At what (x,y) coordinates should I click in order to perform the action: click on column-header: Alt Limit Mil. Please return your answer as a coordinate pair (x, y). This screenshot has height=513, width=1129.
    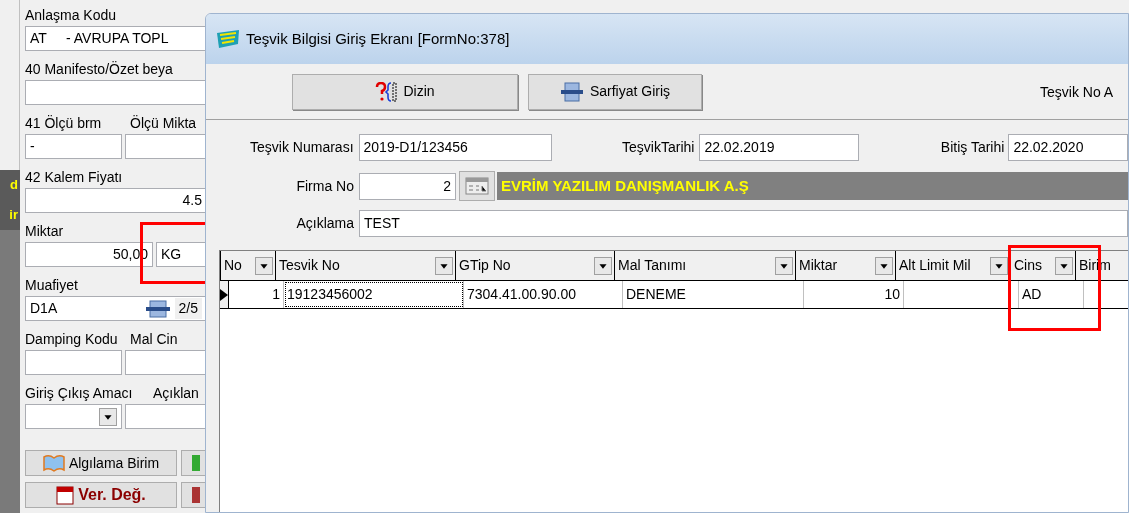
    Looking at the image, I should click on (953, 265).